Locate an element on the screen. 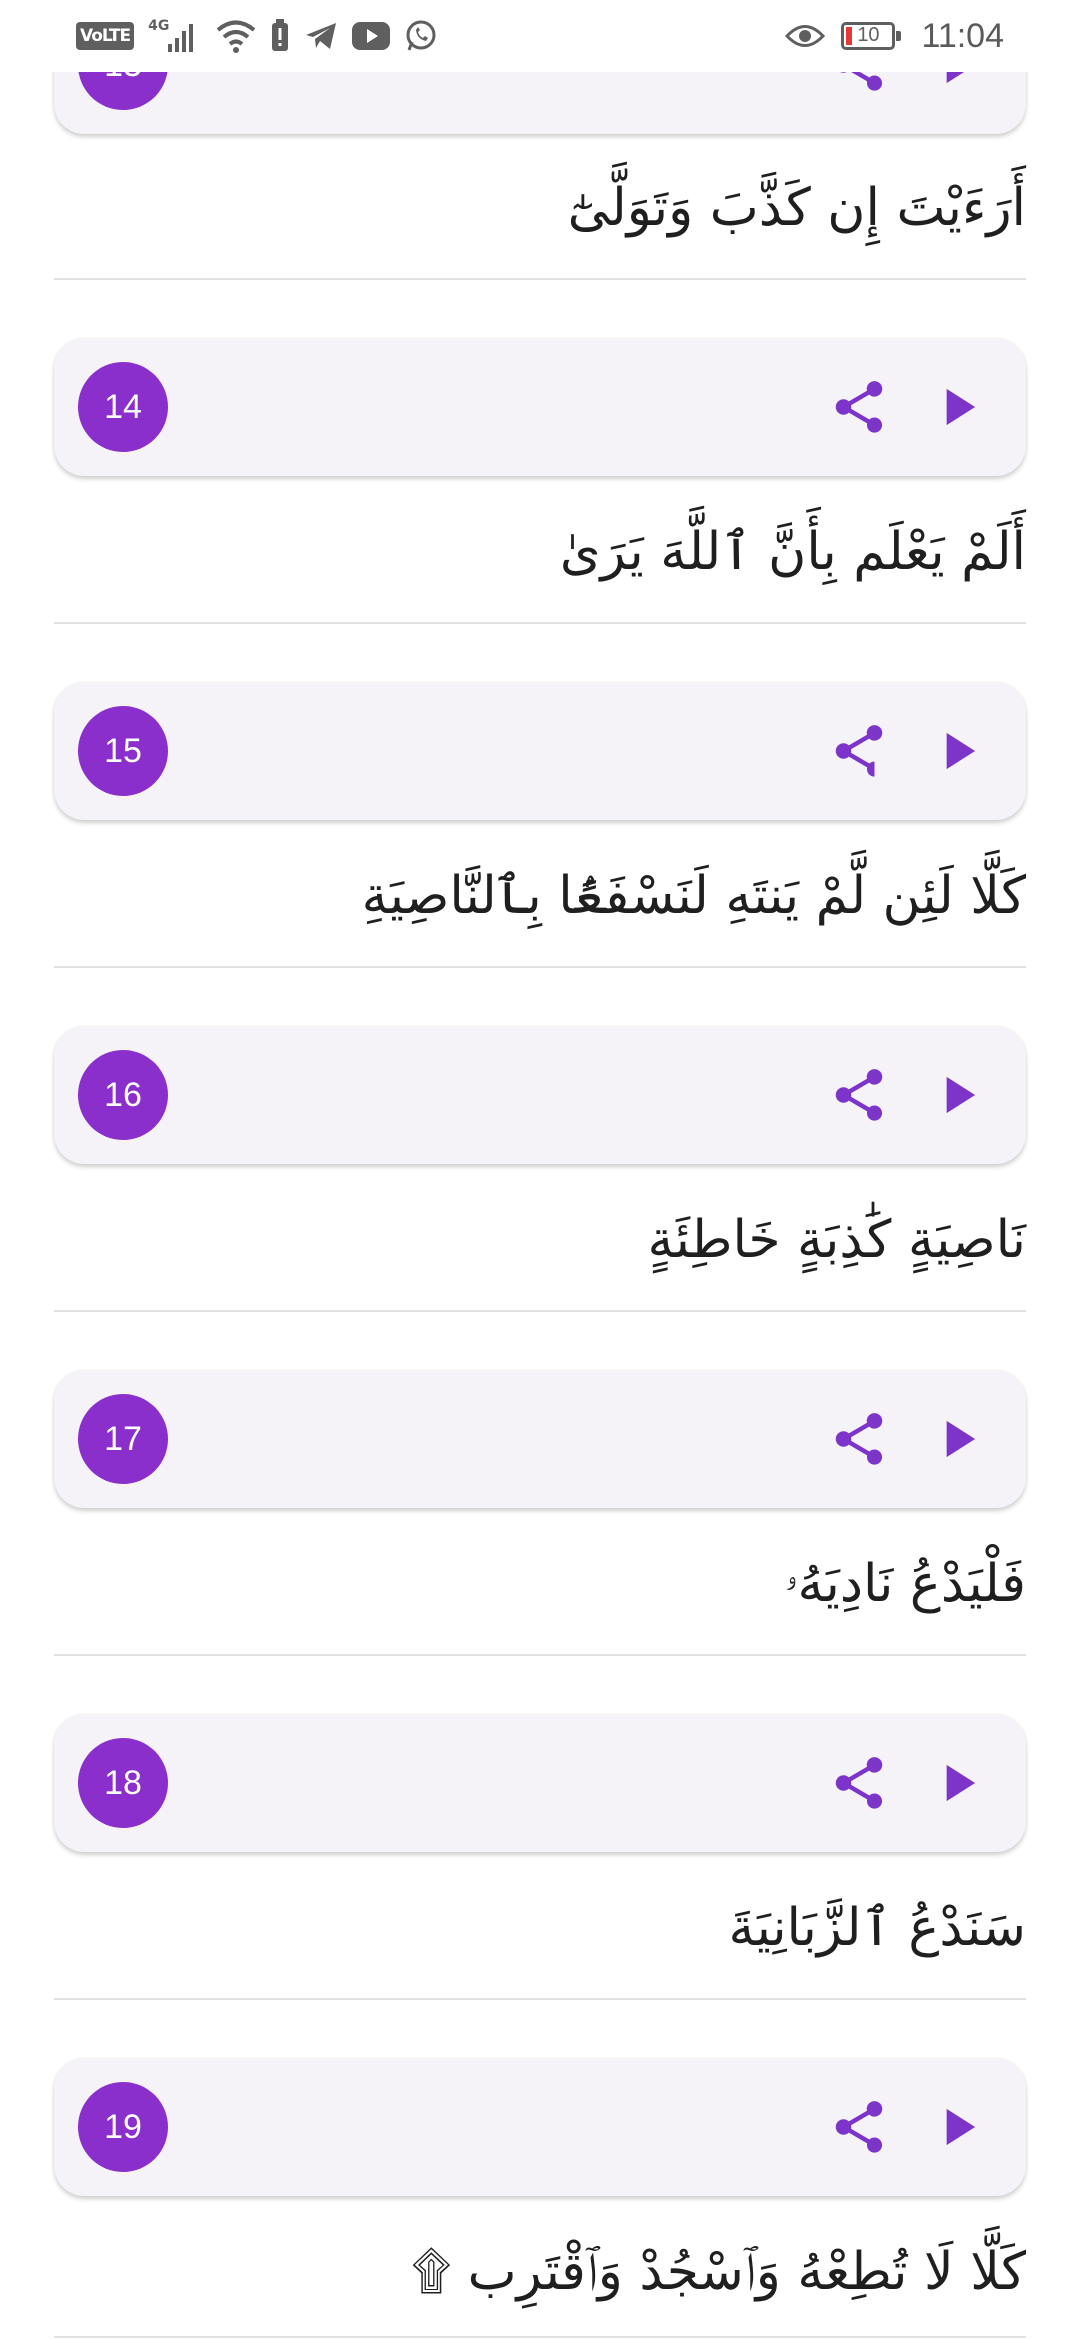  verse-card: 17 is located at coordinates (540, 1439).